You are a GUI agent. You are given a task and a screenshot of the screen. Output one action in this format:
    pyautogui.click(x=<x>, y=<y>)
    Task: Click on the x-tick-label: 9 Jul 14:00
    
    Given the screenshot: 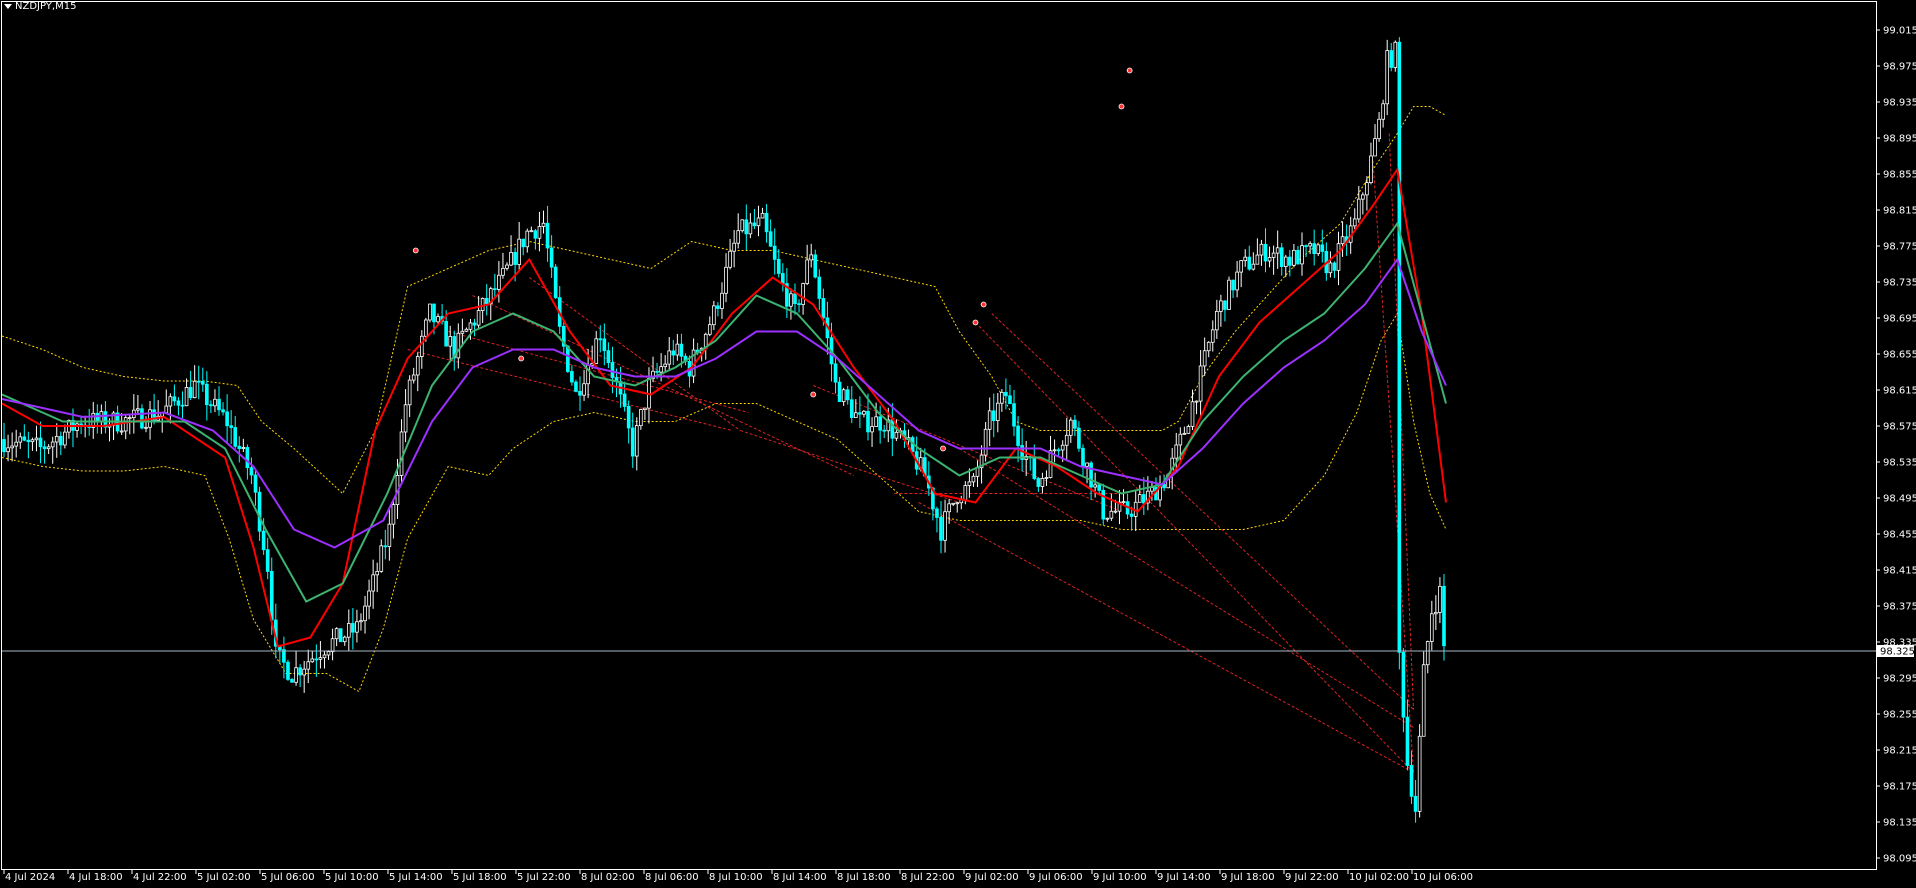 What is the action you would take?
    pyautogui.click(x=1184, y=877)
    